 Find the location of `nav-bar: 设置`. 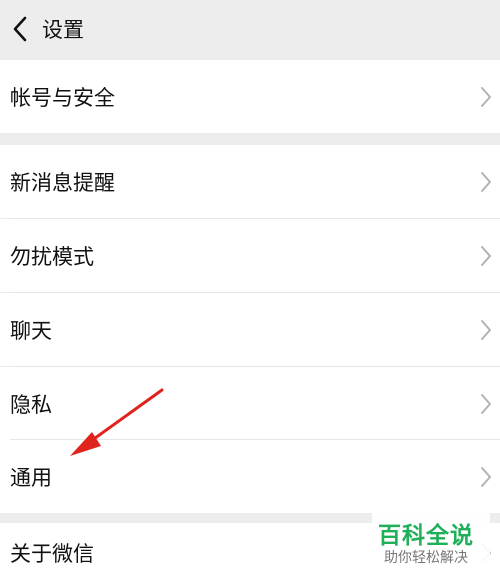

nav-bar: 设置 is located at coordinates (250, 29).